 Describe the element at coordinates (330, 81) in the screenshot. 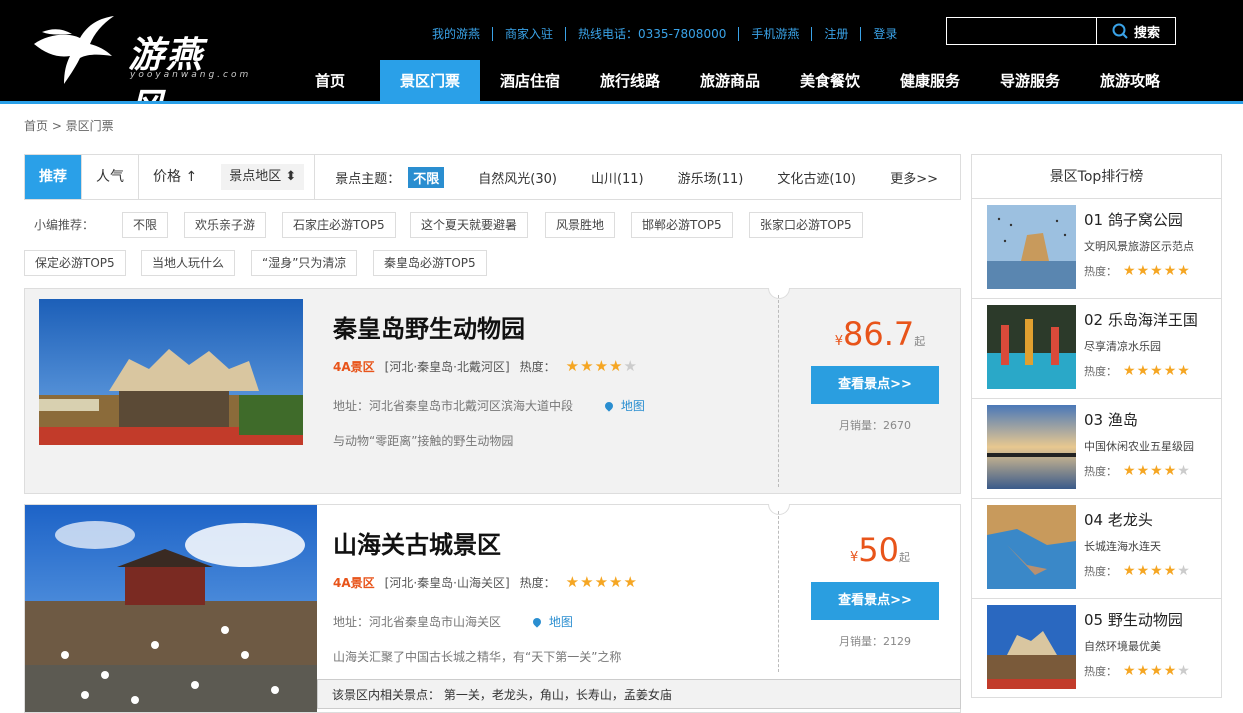

I see `nav-home: 首页` at that location.